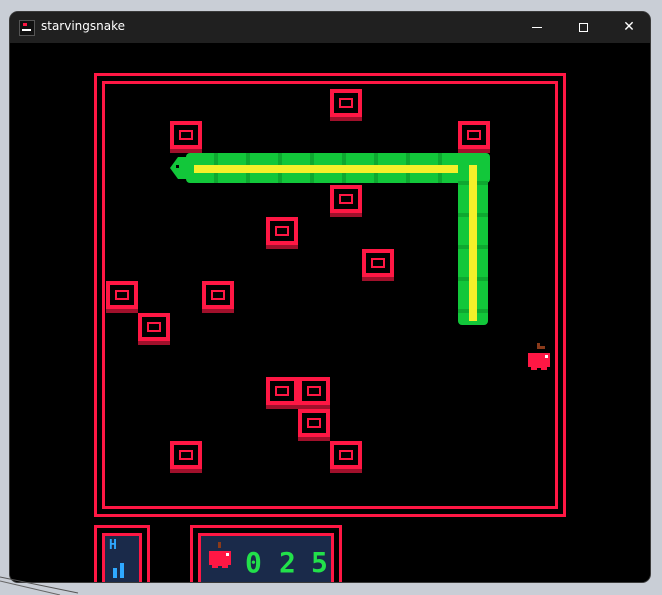 This screenshot has height=595, width=662. I want to click on close-button: ✕, so click(628, 27).